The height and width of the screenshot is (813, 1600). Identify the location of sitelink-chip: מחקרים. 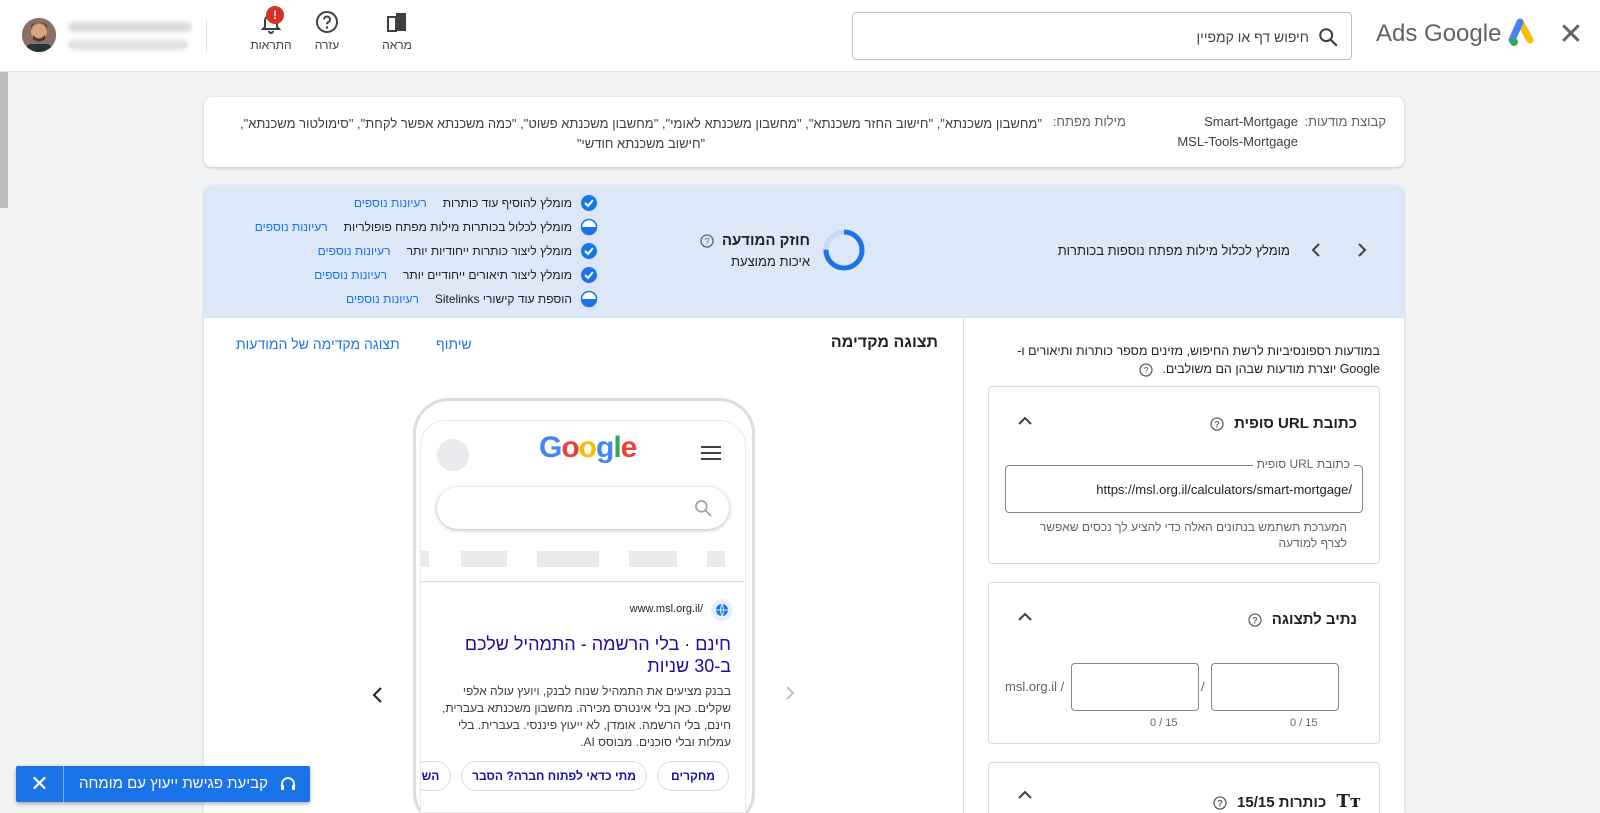
(693, 776).